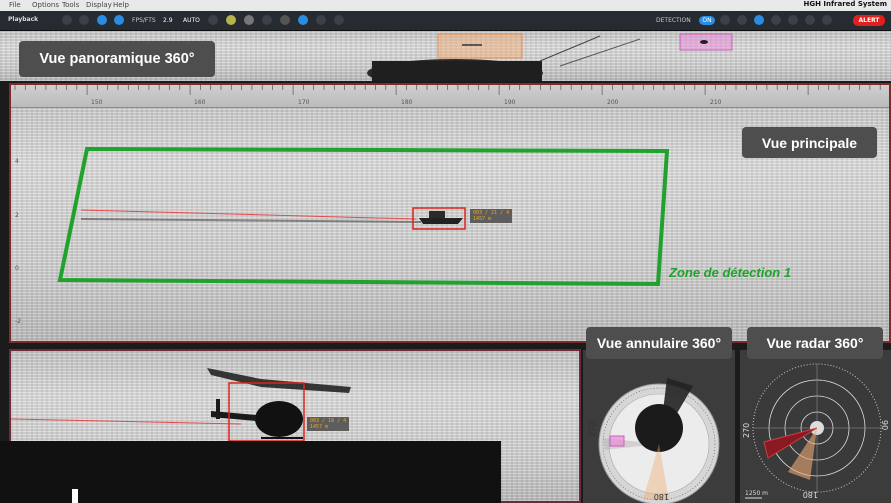  I want to click on heli-readout-line: 1457 m, so click(319, 427).